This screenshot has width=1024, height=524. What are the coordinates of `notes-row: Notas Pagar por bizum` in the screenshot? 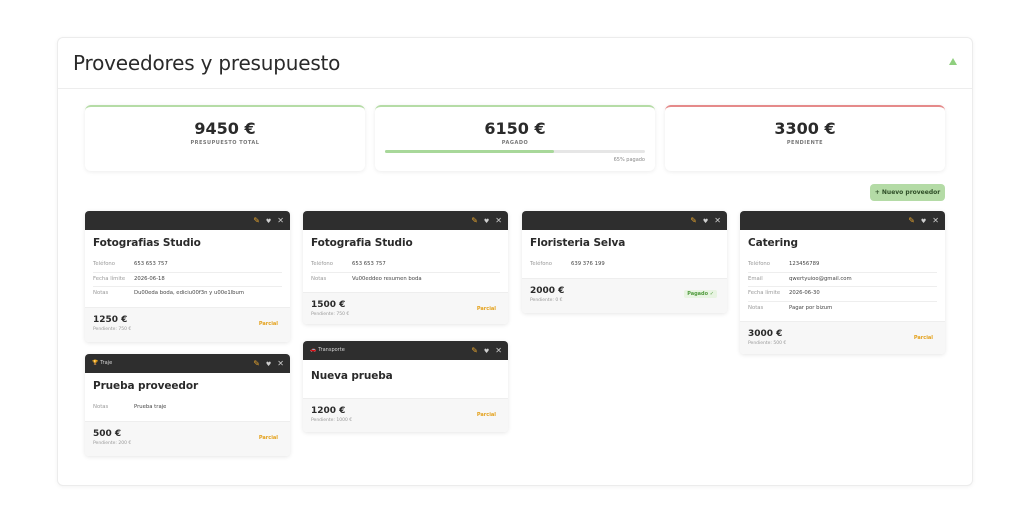 It's located at (842, 309).